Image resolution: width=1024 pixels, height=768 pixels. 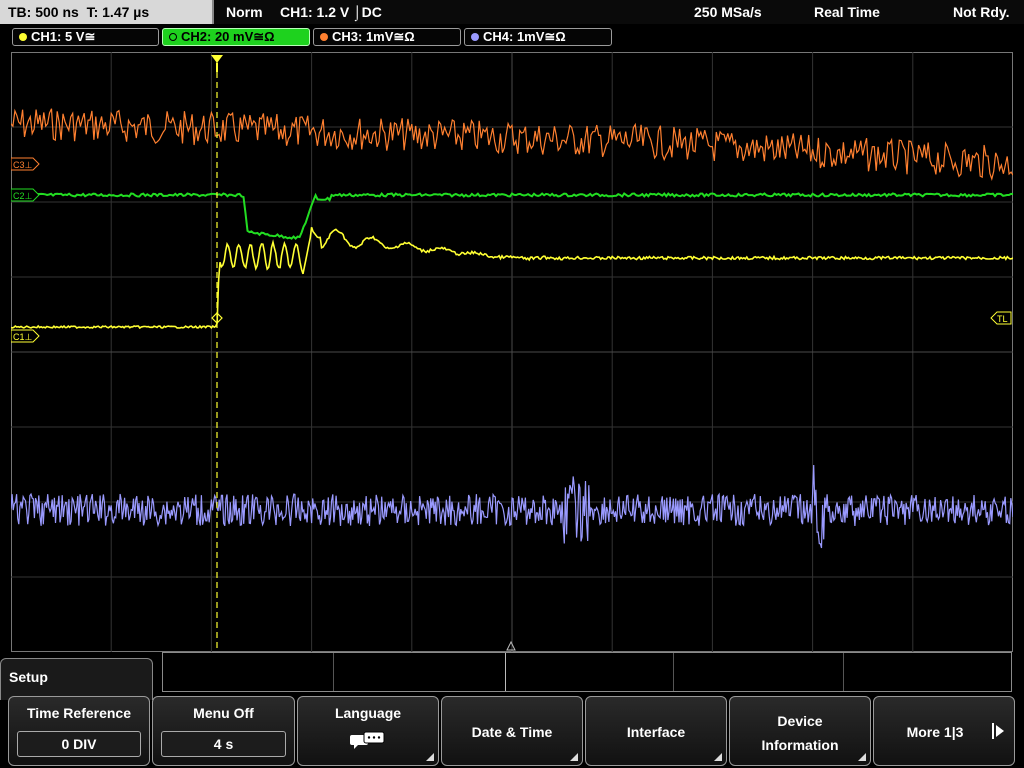 I want to click on ch1-ground-marker: C1⊥, so click(x=25, y=336).